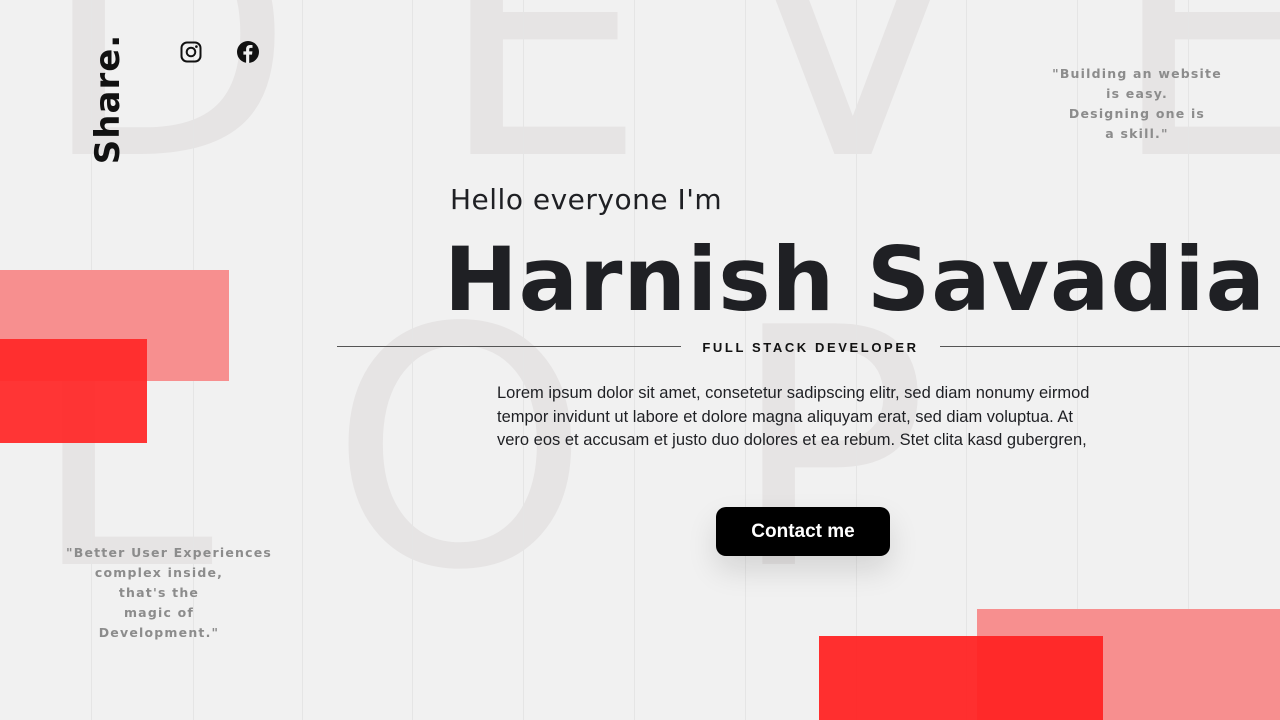  I want to click on quote-line: Development.", so click(159, 632).